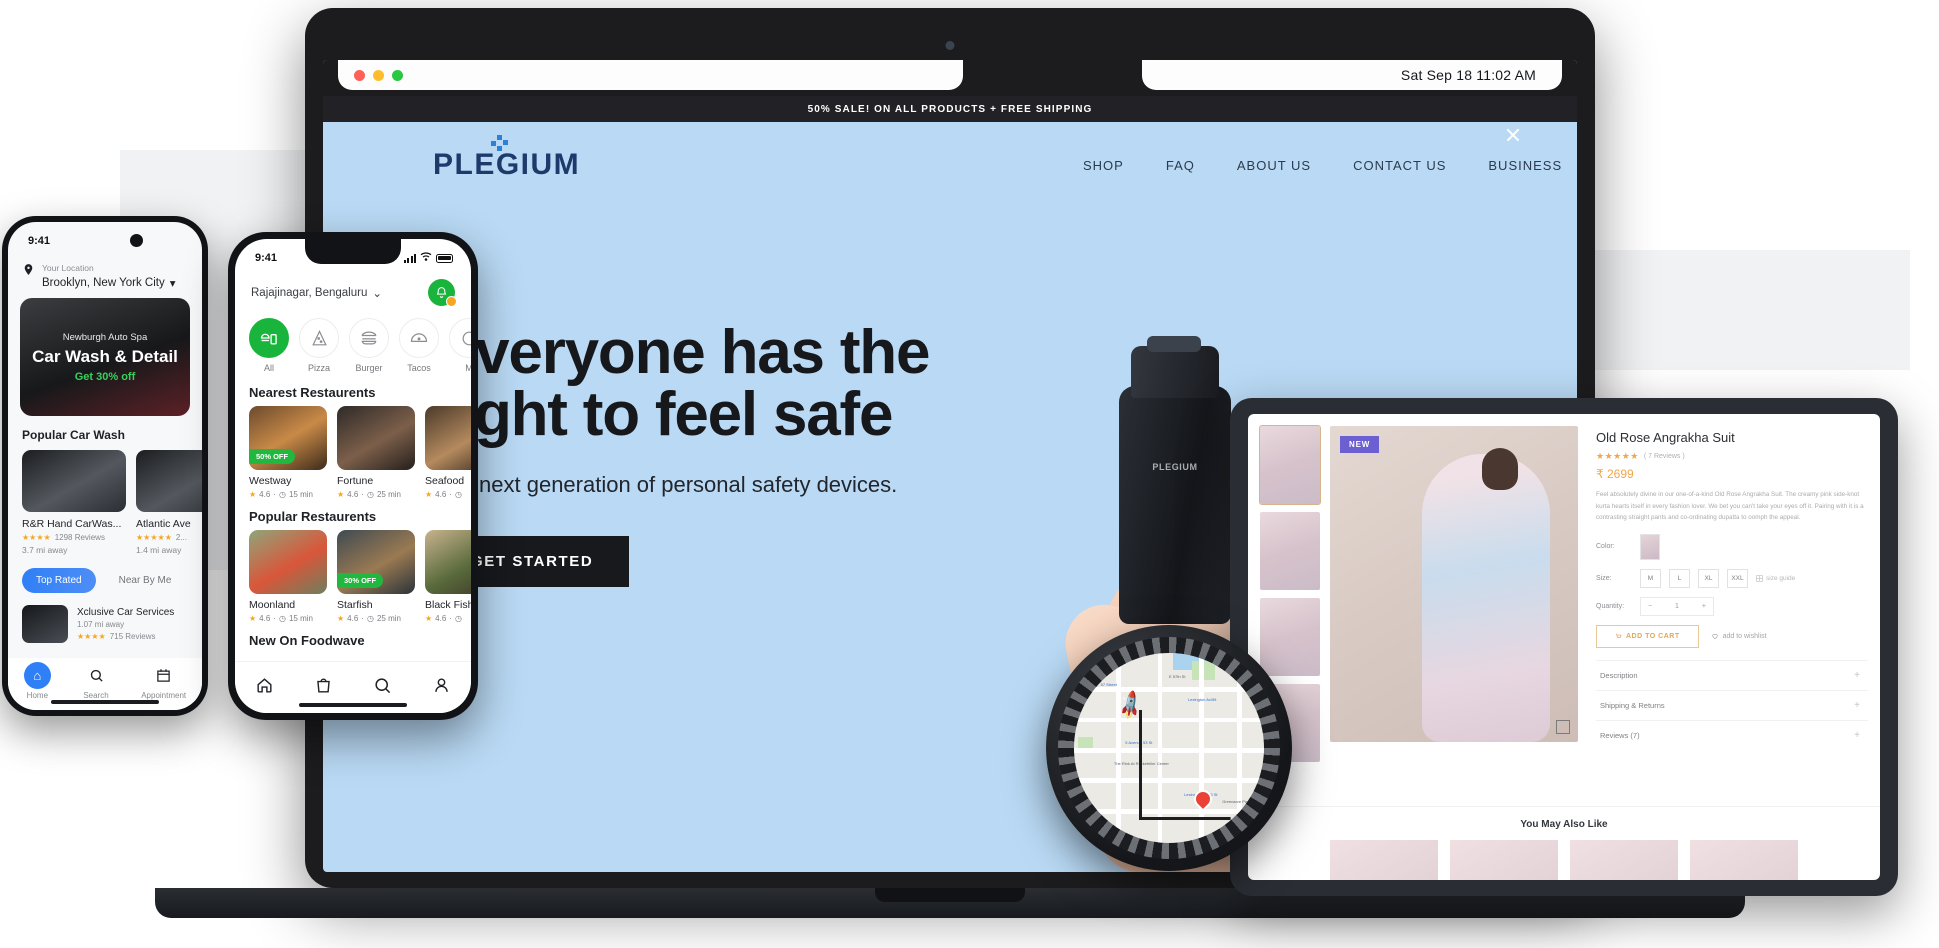 The height and width of the screenshot is (948, 1939). What do you see at coordinates (1513, 135) in the screenshot?
I see `close-icon` at bounding box center [1513, 135].